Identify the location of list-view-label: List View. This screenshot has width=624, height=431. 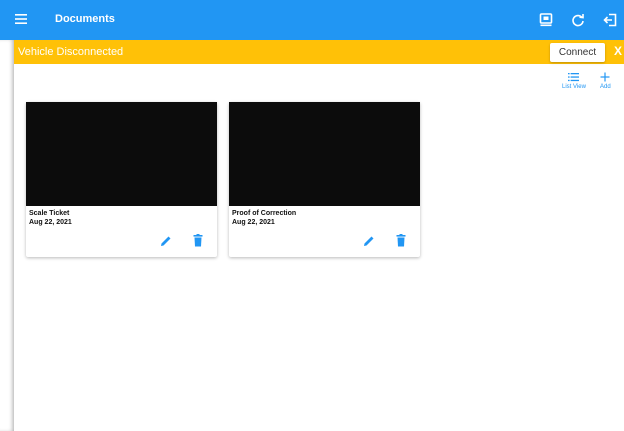
(574, 87).